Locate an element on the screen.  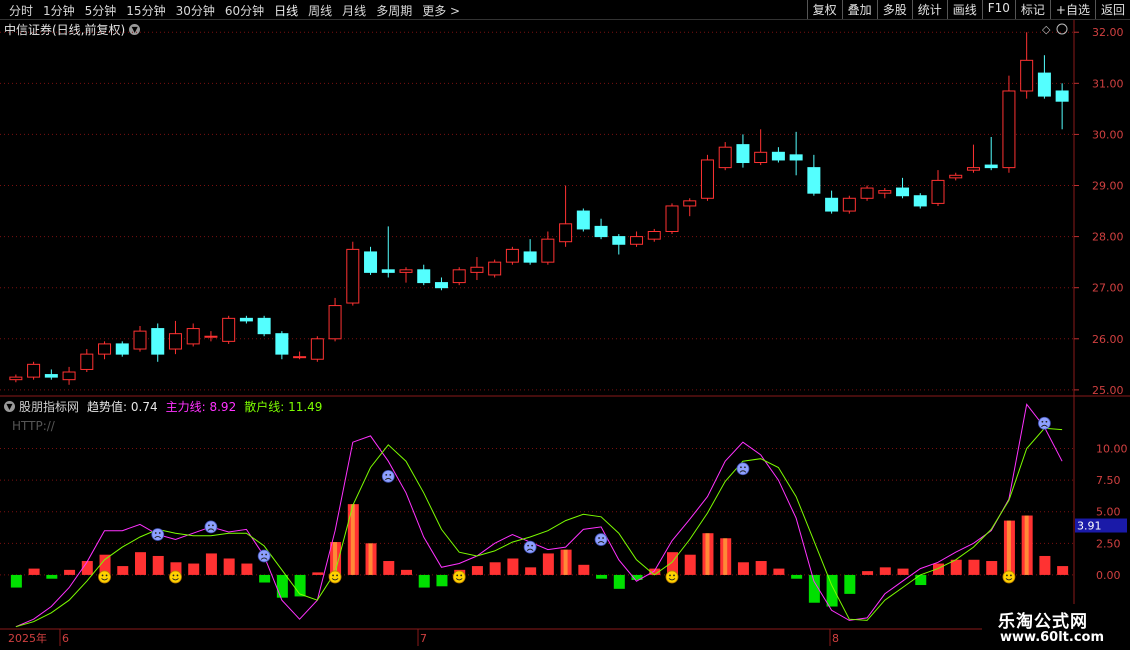
period-tabs: 分时 1分钟 5分钟 15分钟 30分钟 60分钟 日线 周线 月线 多周期 更多 > is located at coordinates (234, 10).